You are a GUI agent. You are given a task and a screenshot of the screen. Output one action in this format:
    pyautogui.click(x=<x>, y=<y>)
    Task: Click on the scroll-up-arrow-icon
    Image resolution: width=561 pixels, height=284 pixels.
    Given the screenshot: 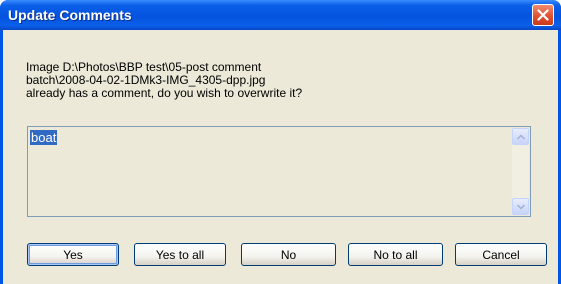 What is the action you would take?
    pyautogui.click(x=521, y=137)
    